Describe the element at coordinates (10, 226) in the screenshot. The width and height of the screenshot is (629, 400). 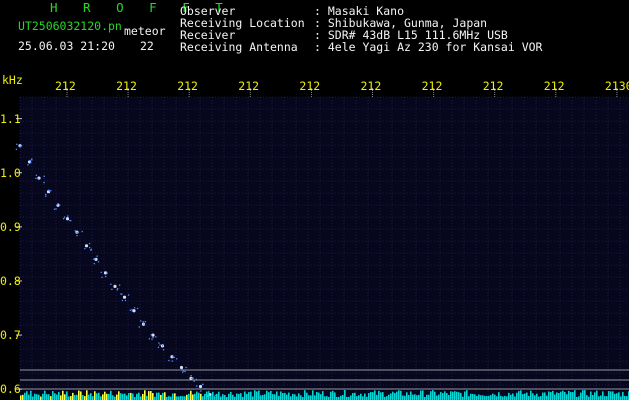
I see `y-tick-label: 0.9` at that location.